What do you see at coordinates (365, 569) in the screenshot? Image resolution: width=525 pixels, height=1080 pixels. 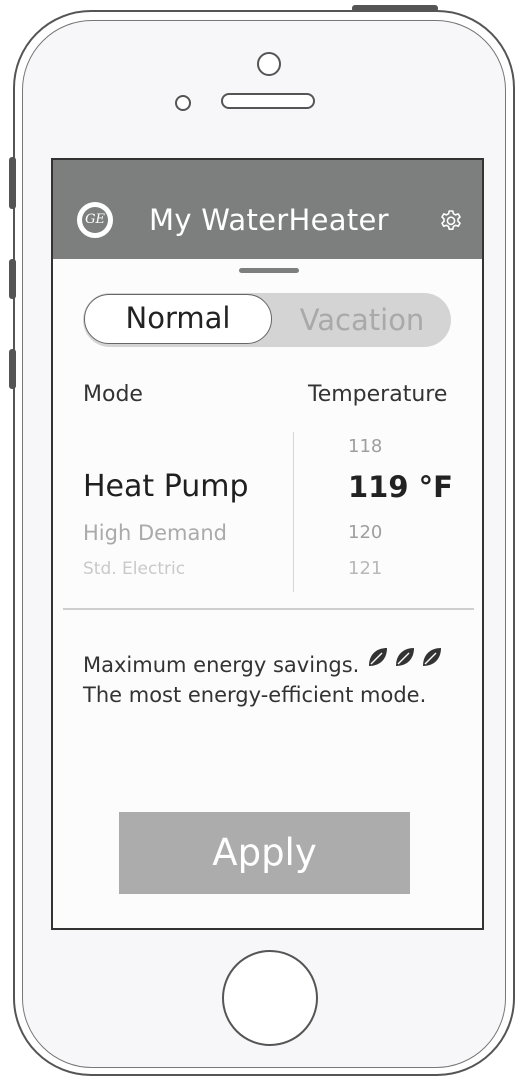 I see `temperature-option: 121` at bounding box center [365, 569].